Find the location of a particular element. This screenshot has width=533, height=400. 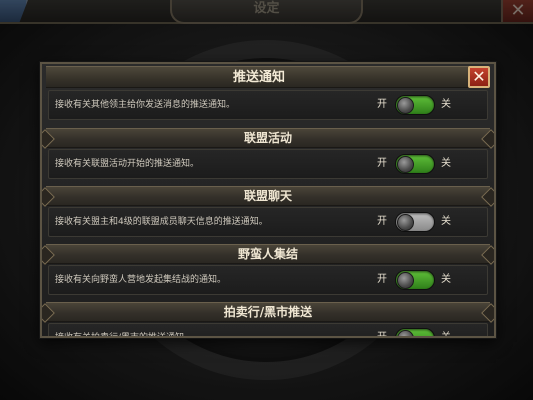

section-header-push-notifications: 推送通知 is located at coordinates (259, 77).